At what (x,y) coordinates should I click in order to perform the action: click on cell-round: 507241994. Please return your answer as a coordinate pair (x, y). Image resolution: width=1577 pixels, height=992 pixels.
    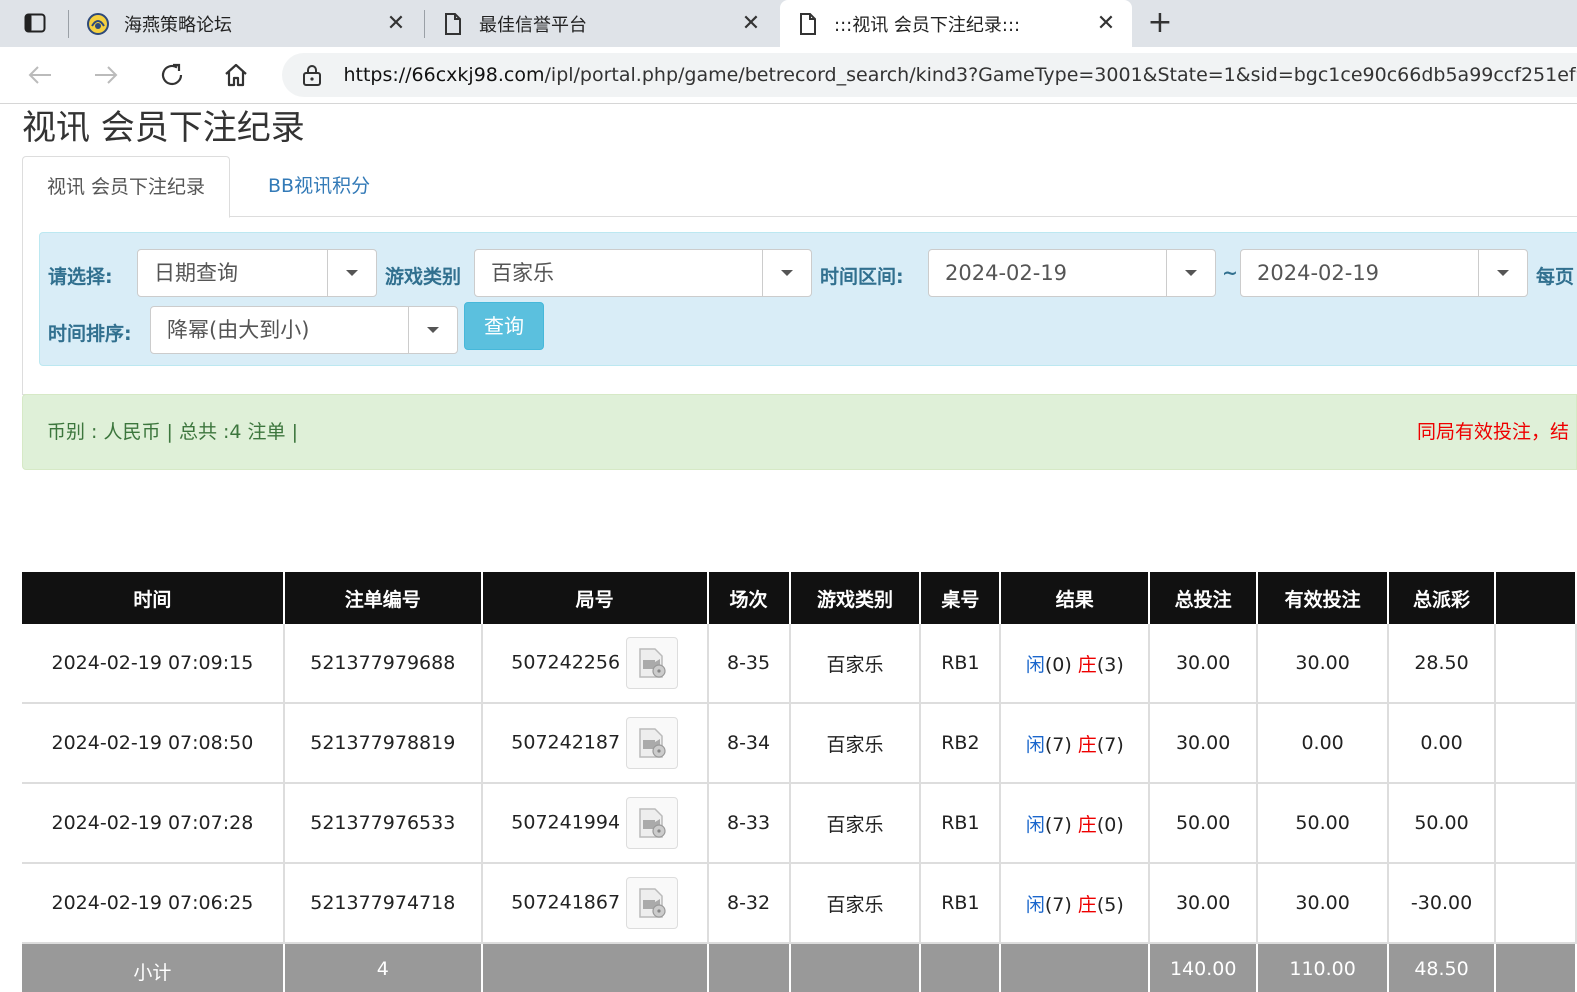
    Looking at the image, I should click on (595, 823).